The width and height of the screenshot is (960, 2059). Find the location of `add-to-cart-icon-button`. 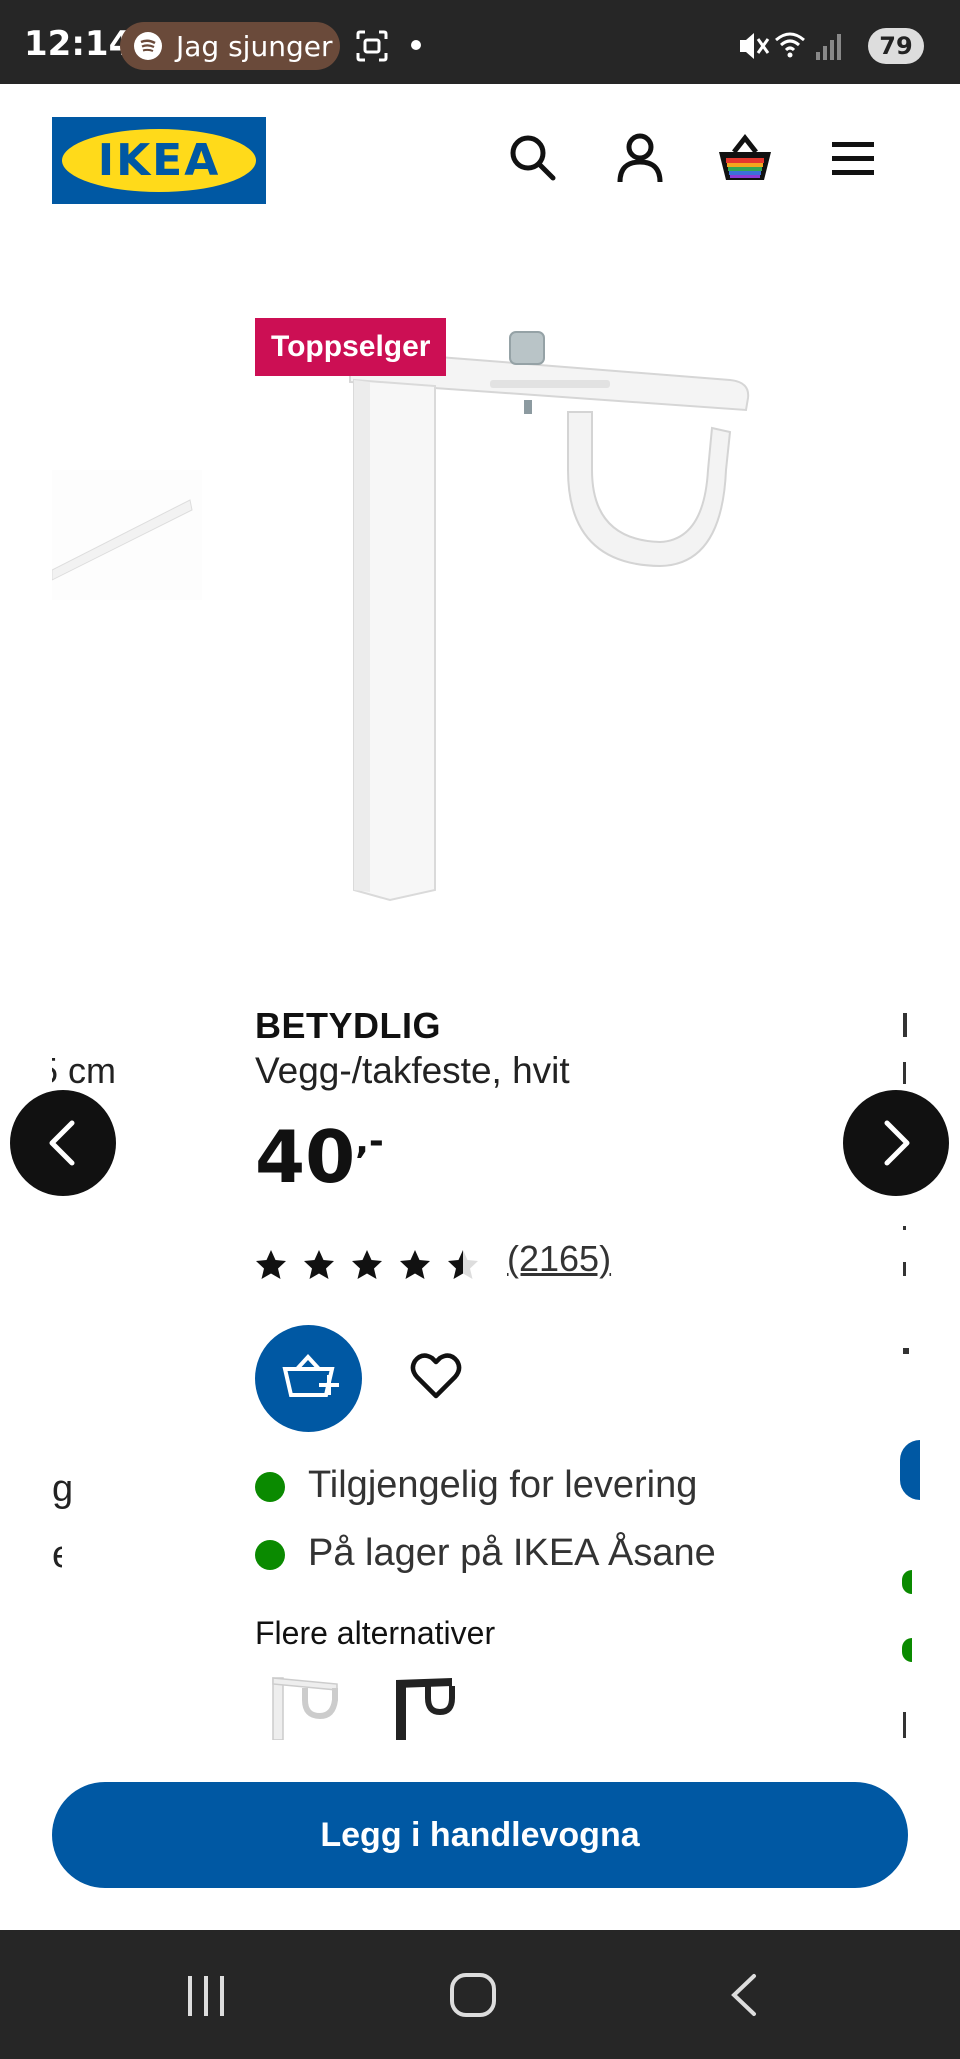

add-to-cart-icon-button is located at coordinates (308, 1378).